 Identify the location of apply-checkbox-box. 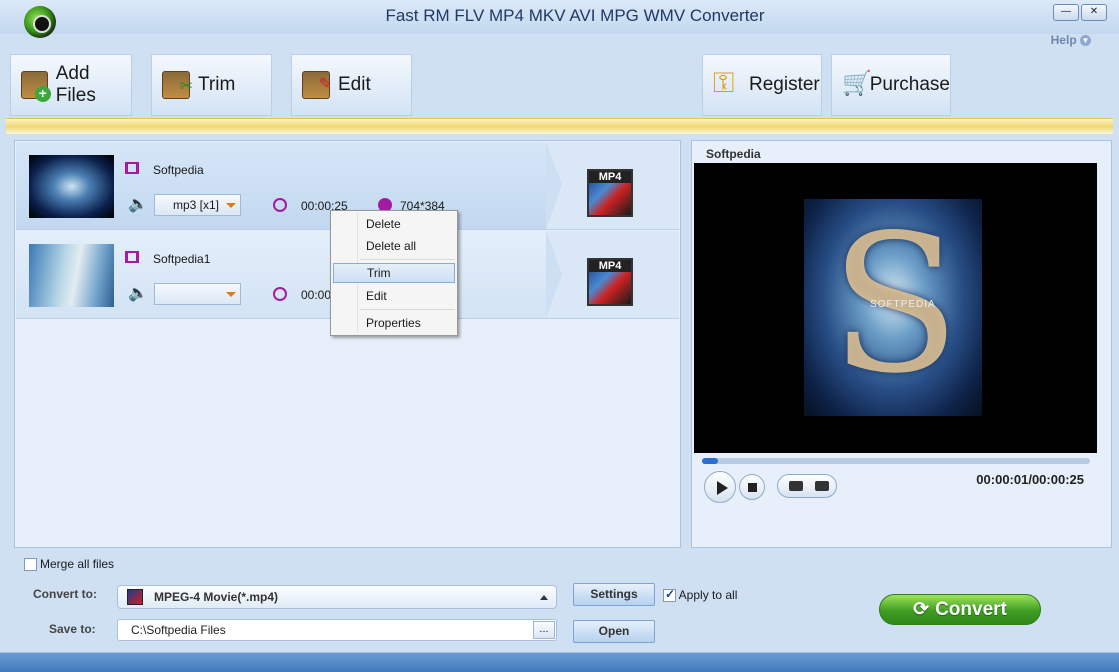
(669, 595).